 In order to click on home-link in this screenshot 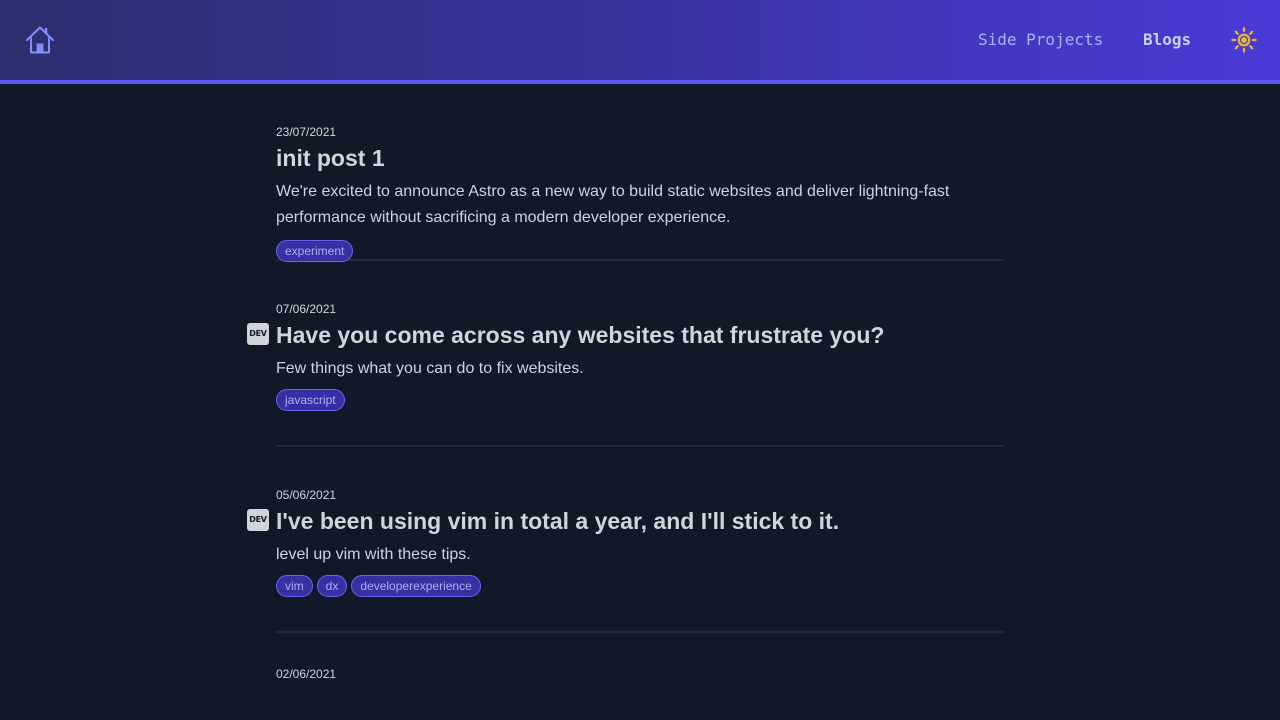, I will do `click(40, 40)`.